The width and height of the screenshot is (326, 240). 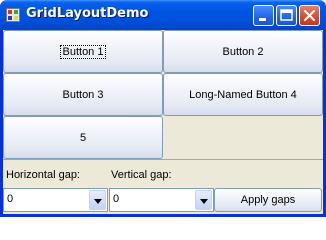 I want to click on grid-button-2-label: Button 2, so click(x=243, y=51).